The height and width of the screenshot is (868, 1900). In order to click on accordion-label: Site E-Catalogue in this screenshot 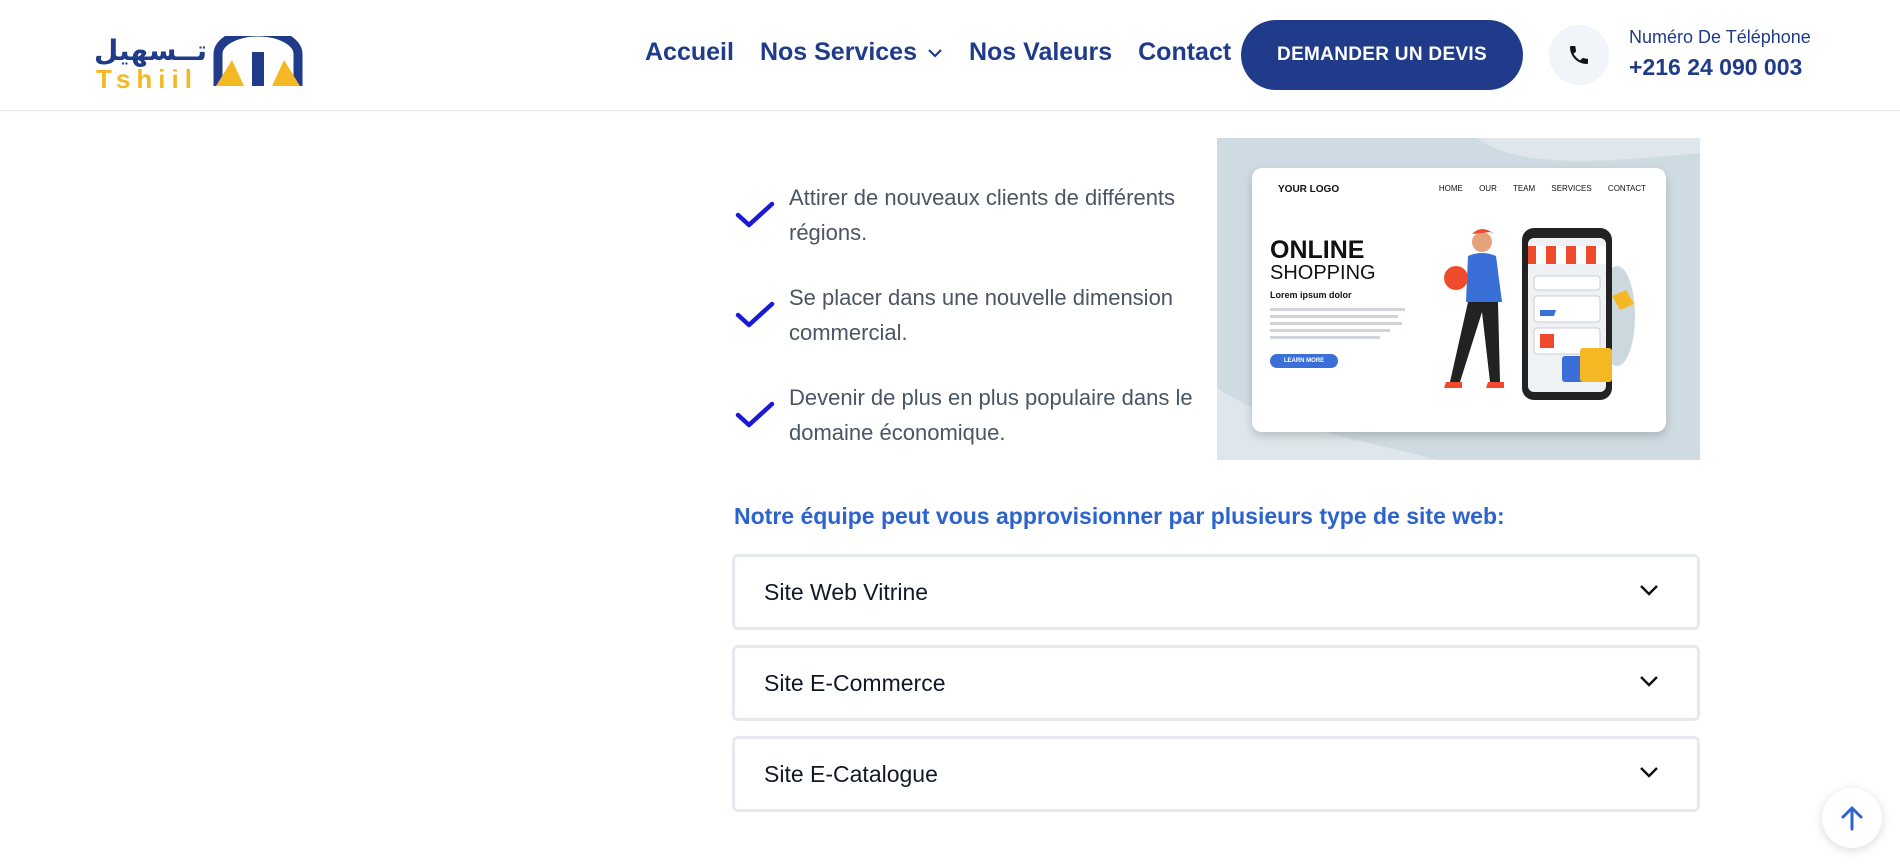, I will do `click(851, 773)`.